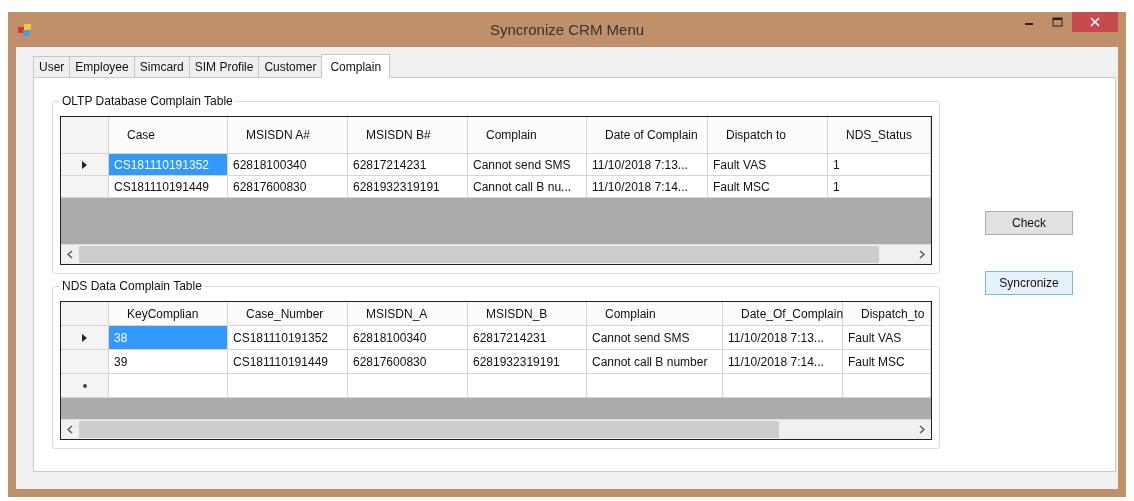 The width and height of the screenshot is (1134, 501). I want to click on window-title: Syncronize CRM Menu, so click(567, 29).